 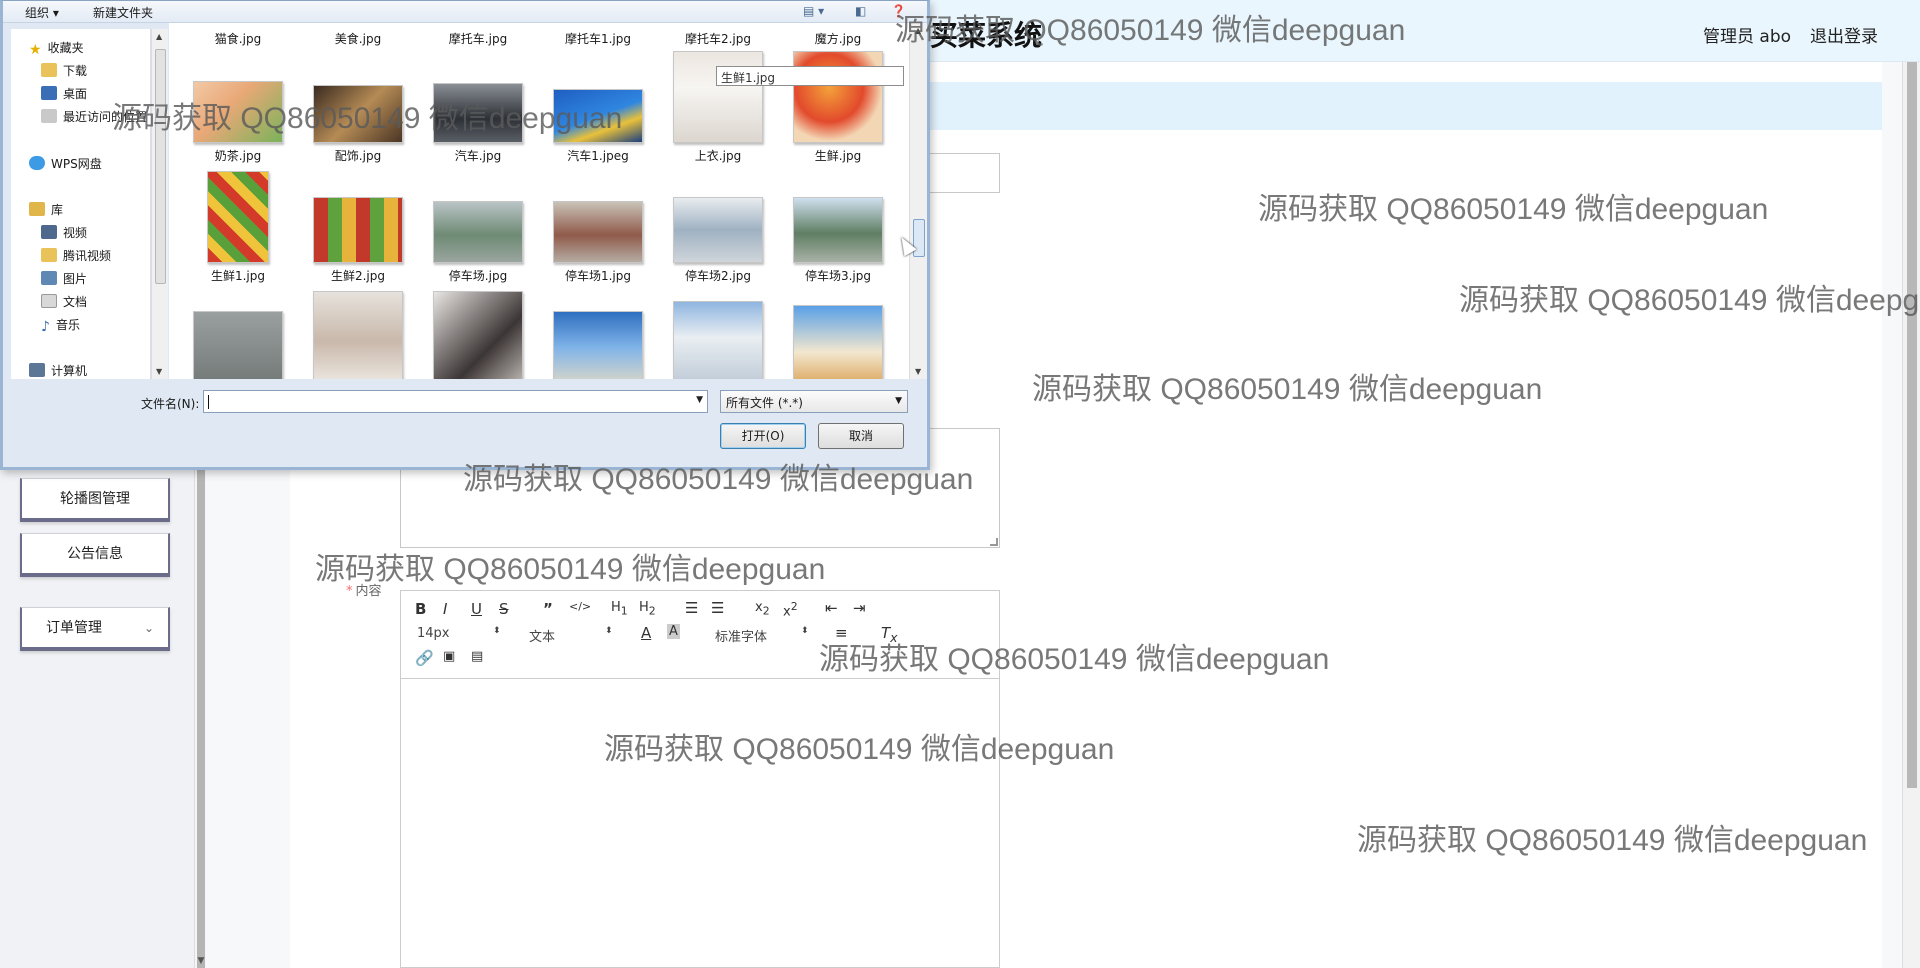 What do you see at coordinates (95, 555) in the screenshot?
I see `sidebar-item-notice: 公告信息` at bounding box center [95, 555].